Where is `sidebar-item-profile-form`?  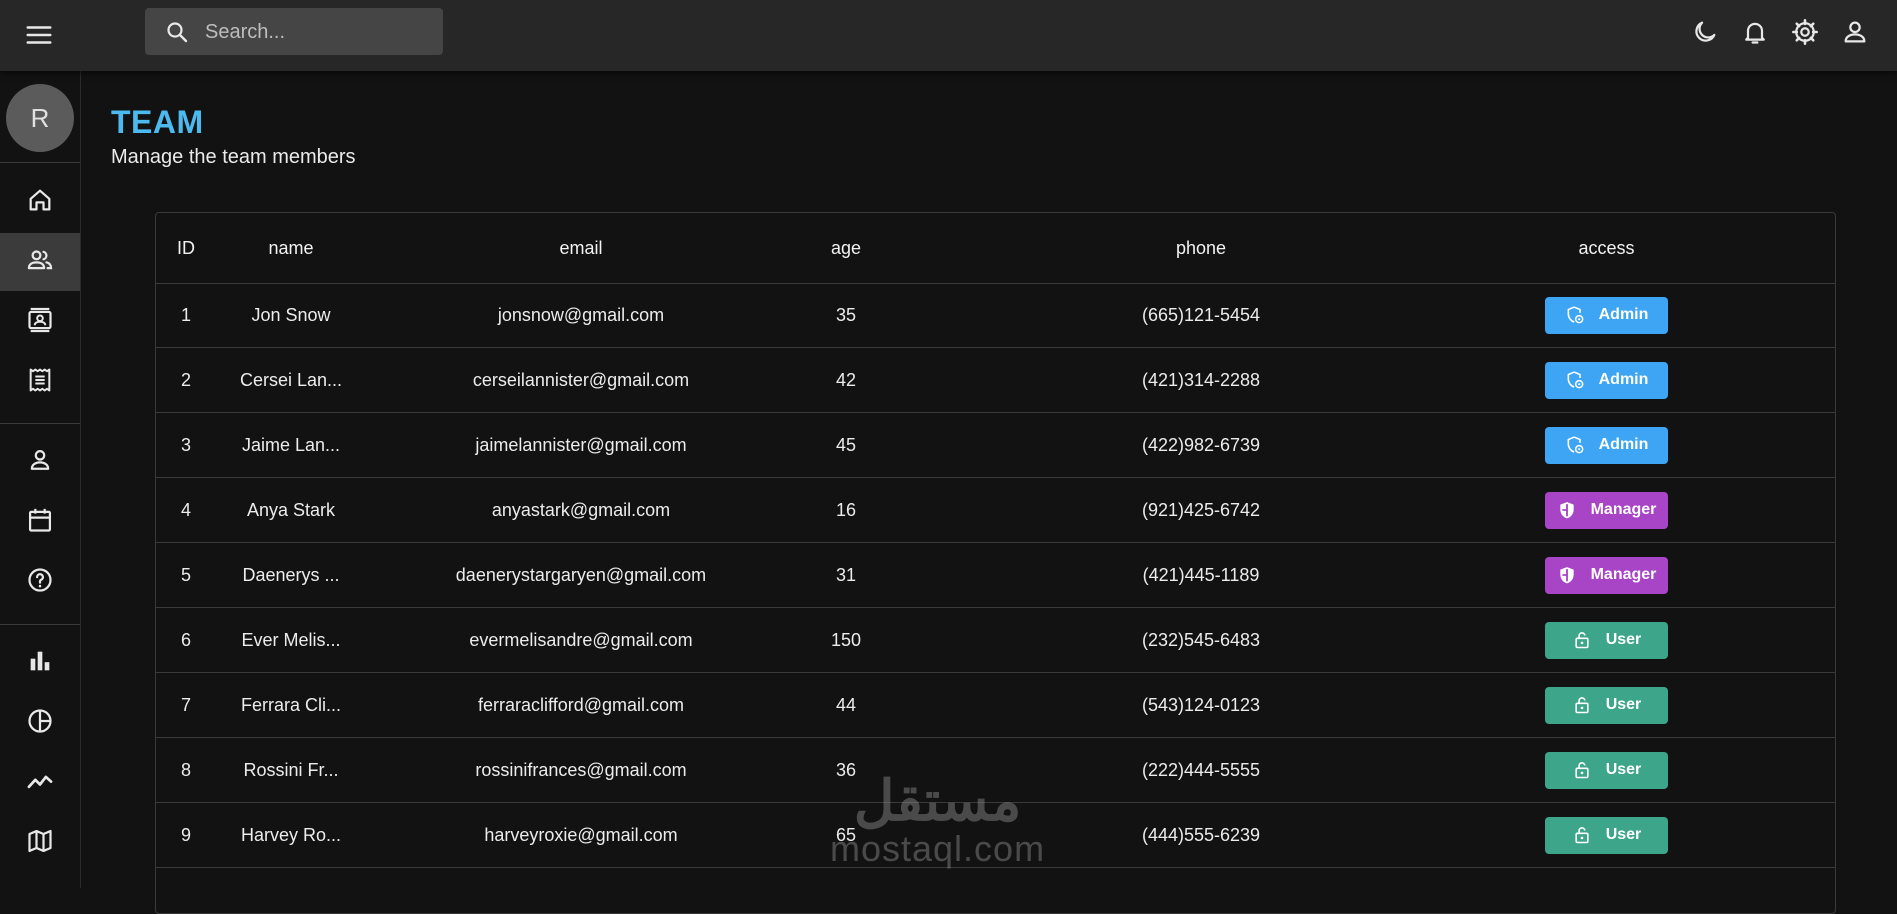
sidebar-item-profile-form is located at coordinates (40, 462).